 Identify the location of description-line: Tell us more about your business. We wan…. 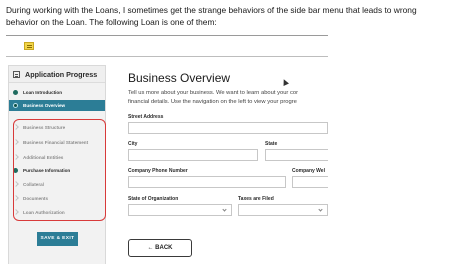
(213, 93).